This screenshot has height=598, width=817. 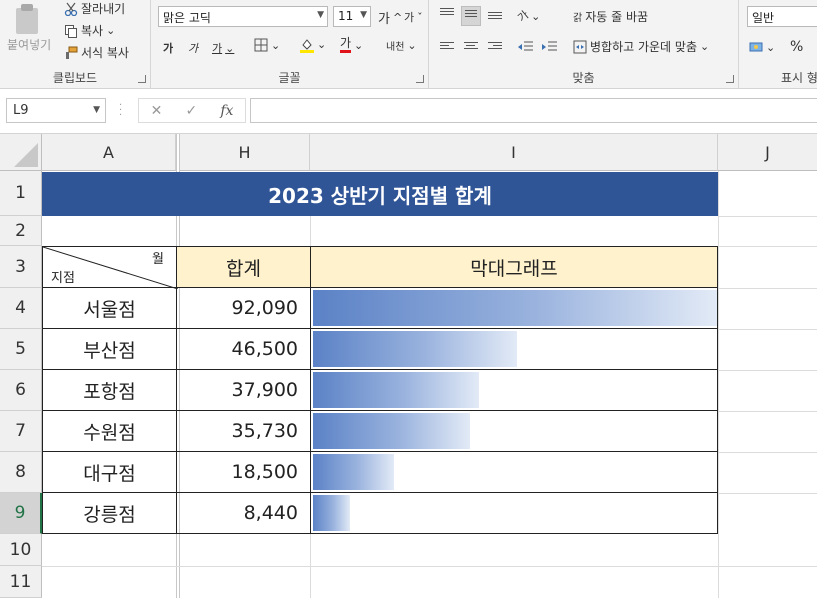 What do you see at coordinates (96, 110) in the screenshot?
I see `name-box-dropdown-icon: ▼` at bounding box center [96, 110].